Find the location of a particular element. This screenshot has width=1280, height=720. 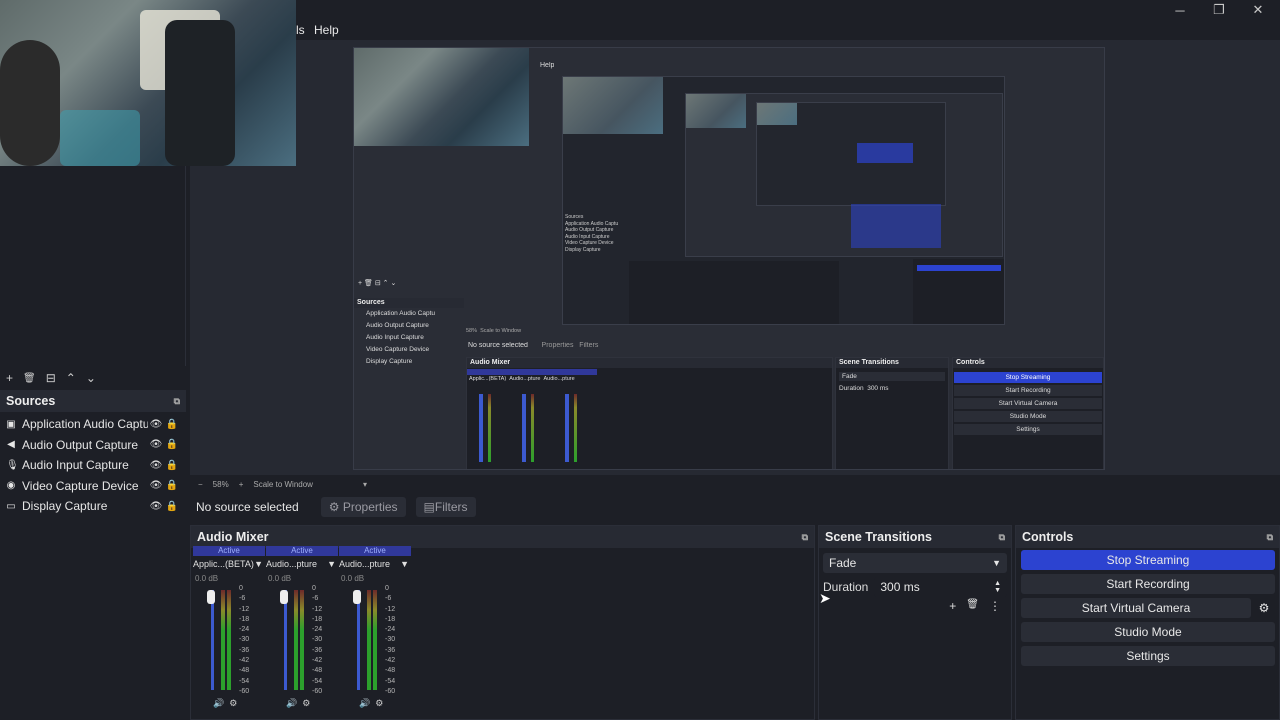

transition-select: Fade ▼ is located at coordinates (915, 563).